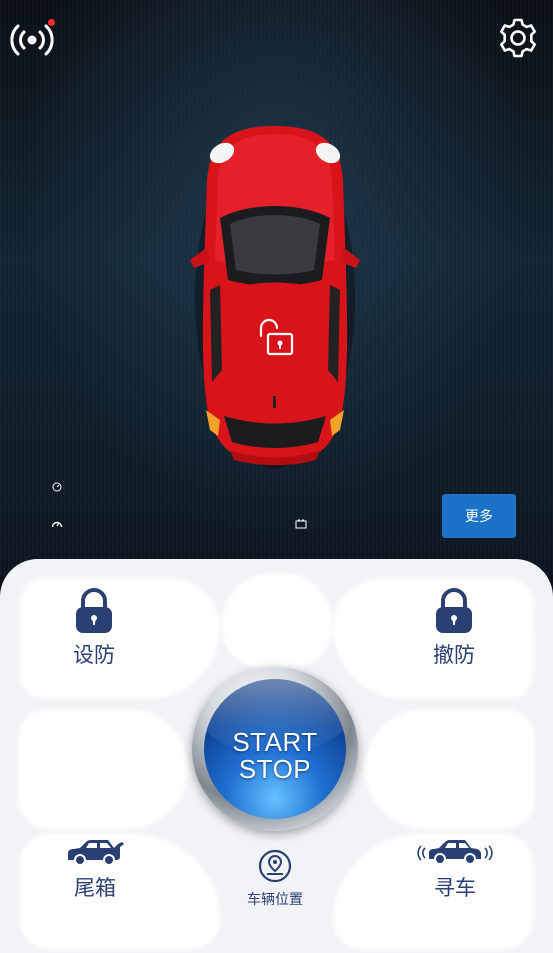  I want to click on tile-mid-left, so click(103, 769).